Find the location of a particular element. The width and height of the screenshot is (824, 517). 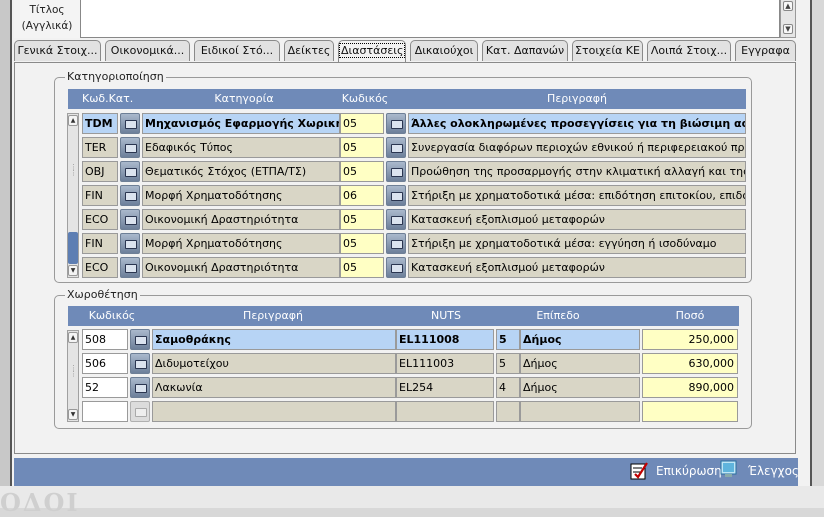

title-english-label: Τίτλος (Αγγλικά) is located at coordinates (47, 18).